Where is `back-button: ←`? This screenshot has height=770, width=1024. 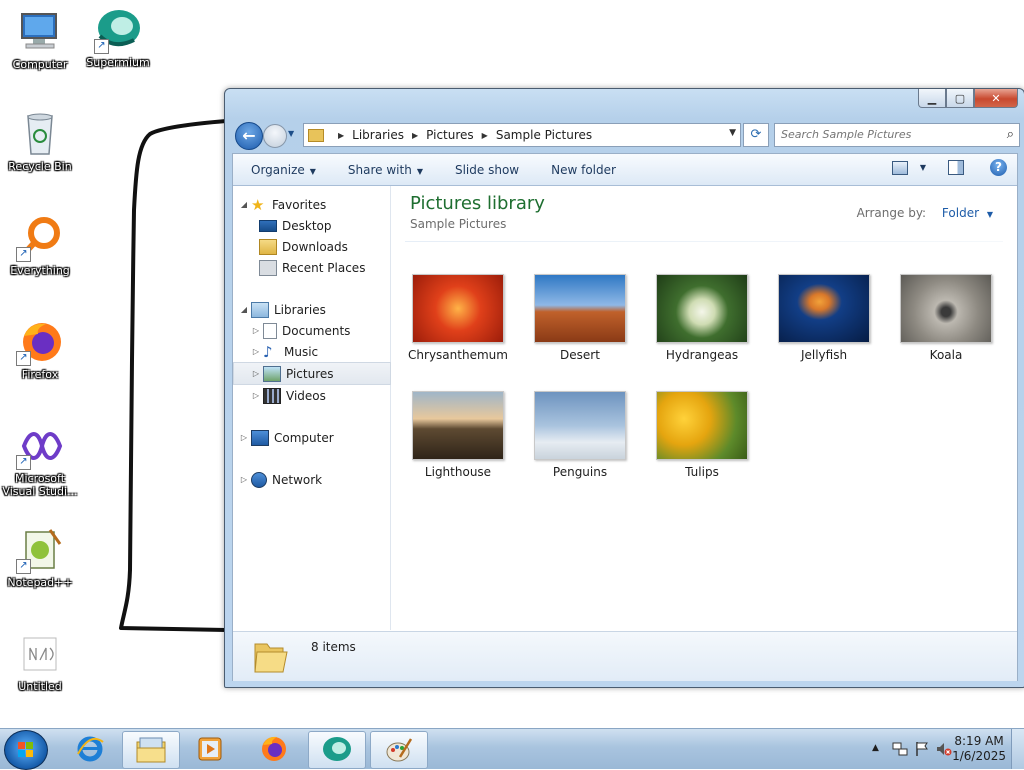 back-button: ← is located at coordinates (249, 136).